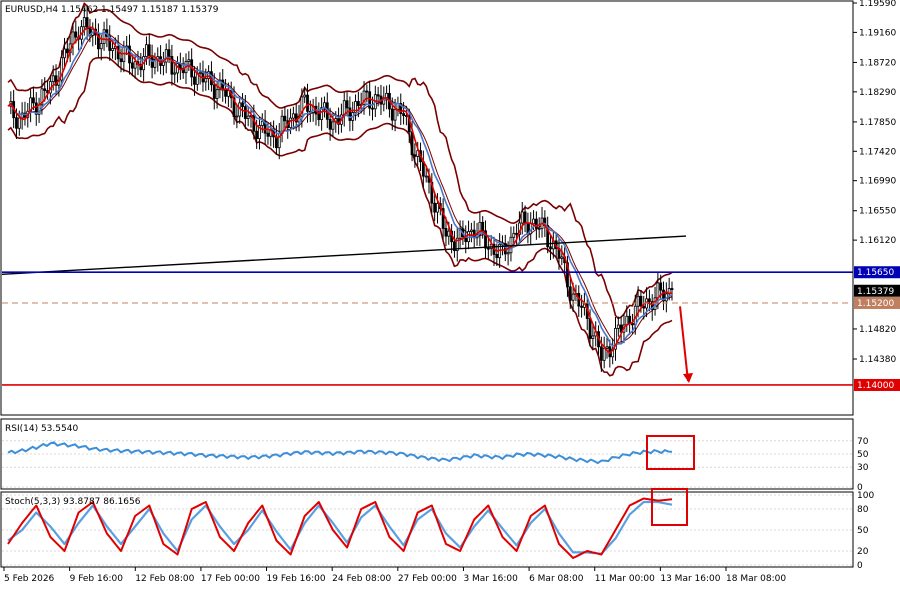 The height and width of the screenshot is (589, 900). I want to click on price-tick-label: 1.17420, so click(877, 152).